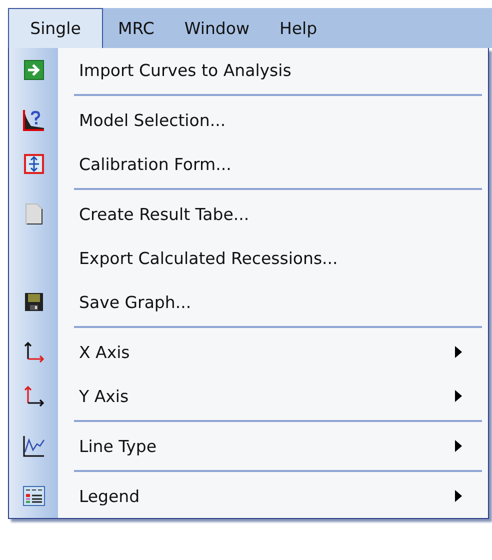 The image size is (492, 560). I want to click on menu-title: Help, so click(298, 28).